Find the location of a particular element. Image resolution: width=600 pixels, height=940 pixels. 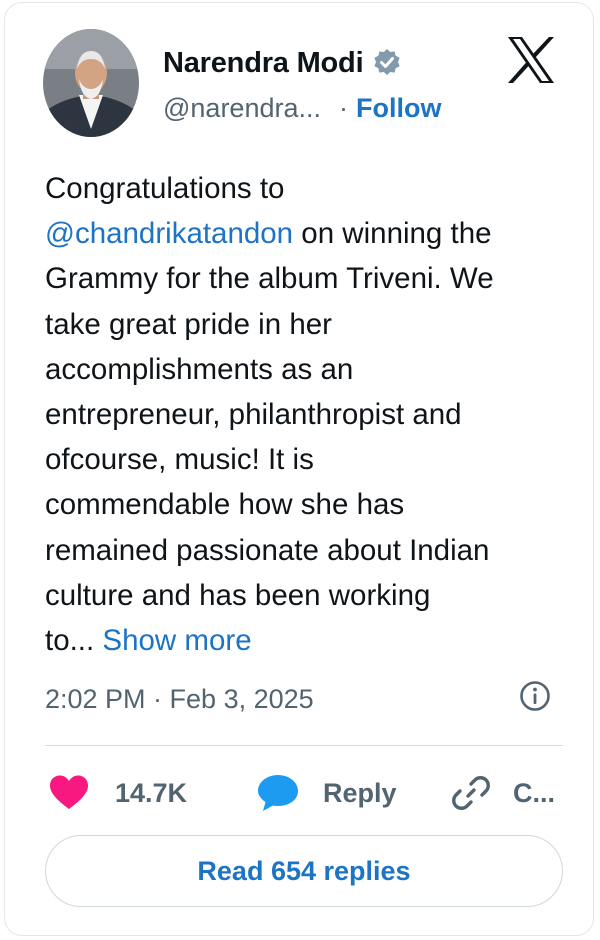

tweet-text-line: accomplishments as an is located at coordinates (305, 369).